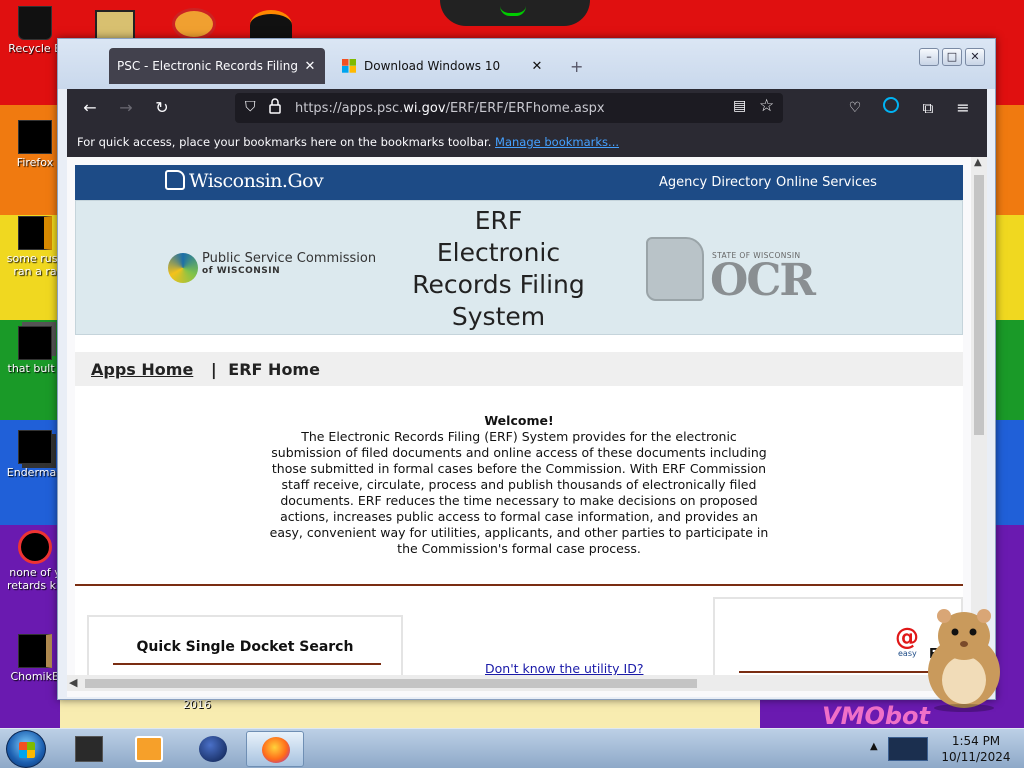 This screenshot has width=1024, height=768. Describe the element at coordinates (976, 749) in the screenshot. I see `clock: 1:54 PM 10/11/2024` at that location.